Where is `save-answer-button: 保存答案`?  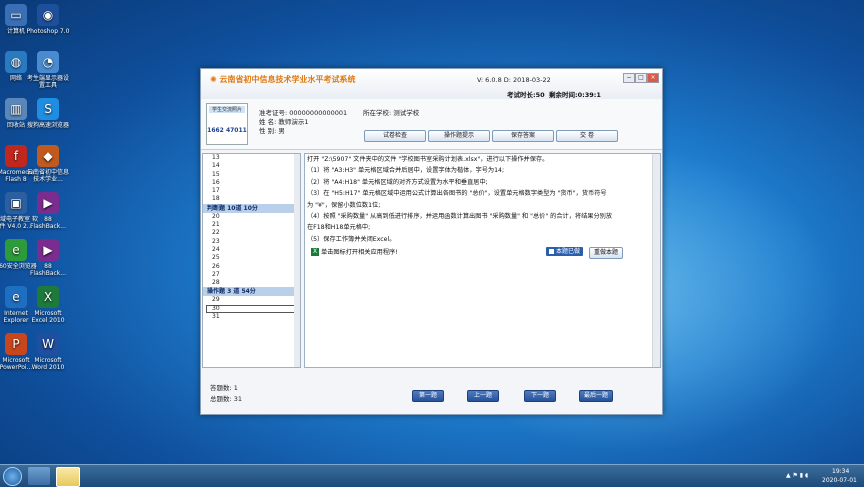
save-answer-button: 保存答案 is located at coordinates (523, 136).